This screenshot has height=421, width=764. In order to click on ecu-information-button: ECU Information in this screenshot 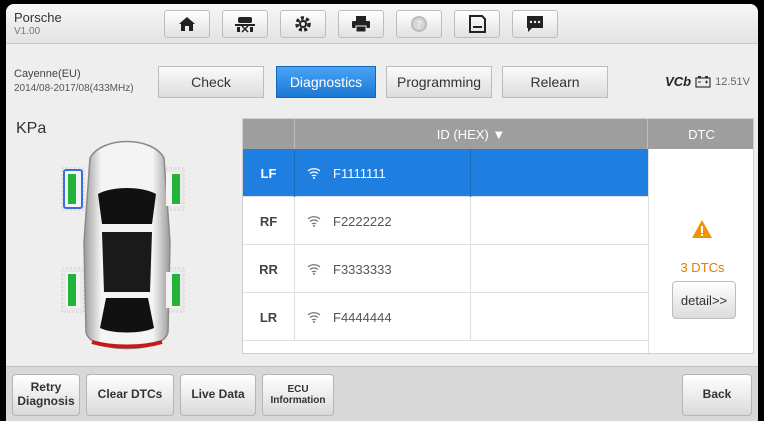, I will do `click(298, 395)`.